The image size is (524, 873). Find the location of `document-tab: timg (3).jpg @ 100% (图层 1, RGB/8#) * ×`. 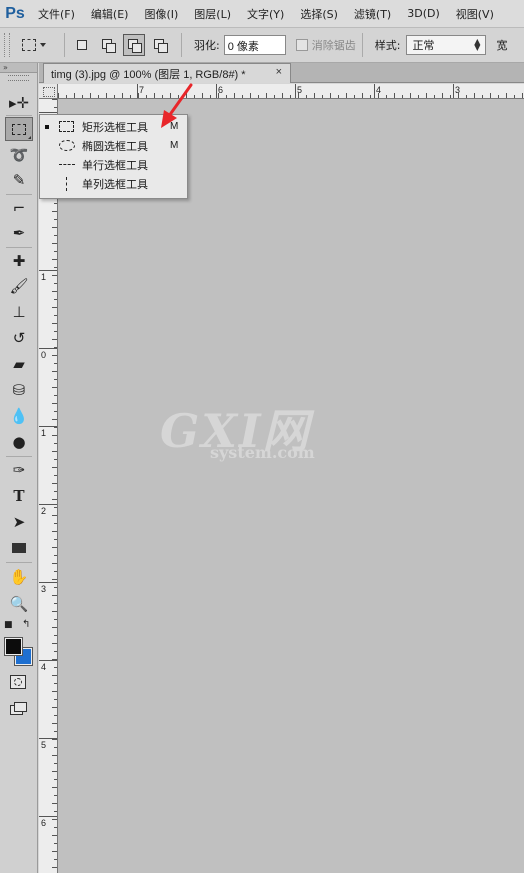

document-tab: timg (3).jpg @ 100% (图层 1, RGB/8#) * × is located at coordinates (167, 73).